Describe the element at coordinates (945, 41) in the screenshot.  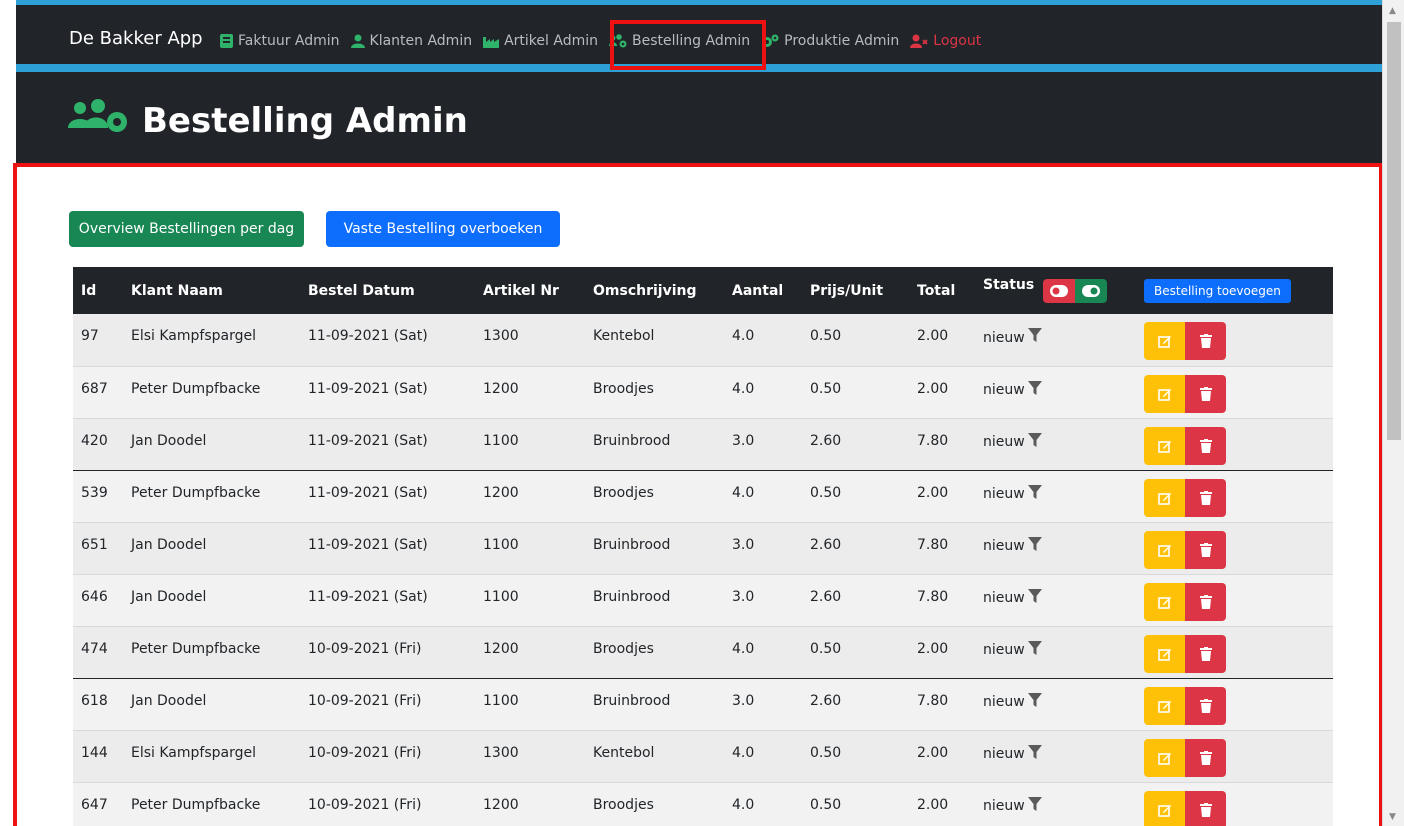
I see `nav-item-logout: Logout` at that location.